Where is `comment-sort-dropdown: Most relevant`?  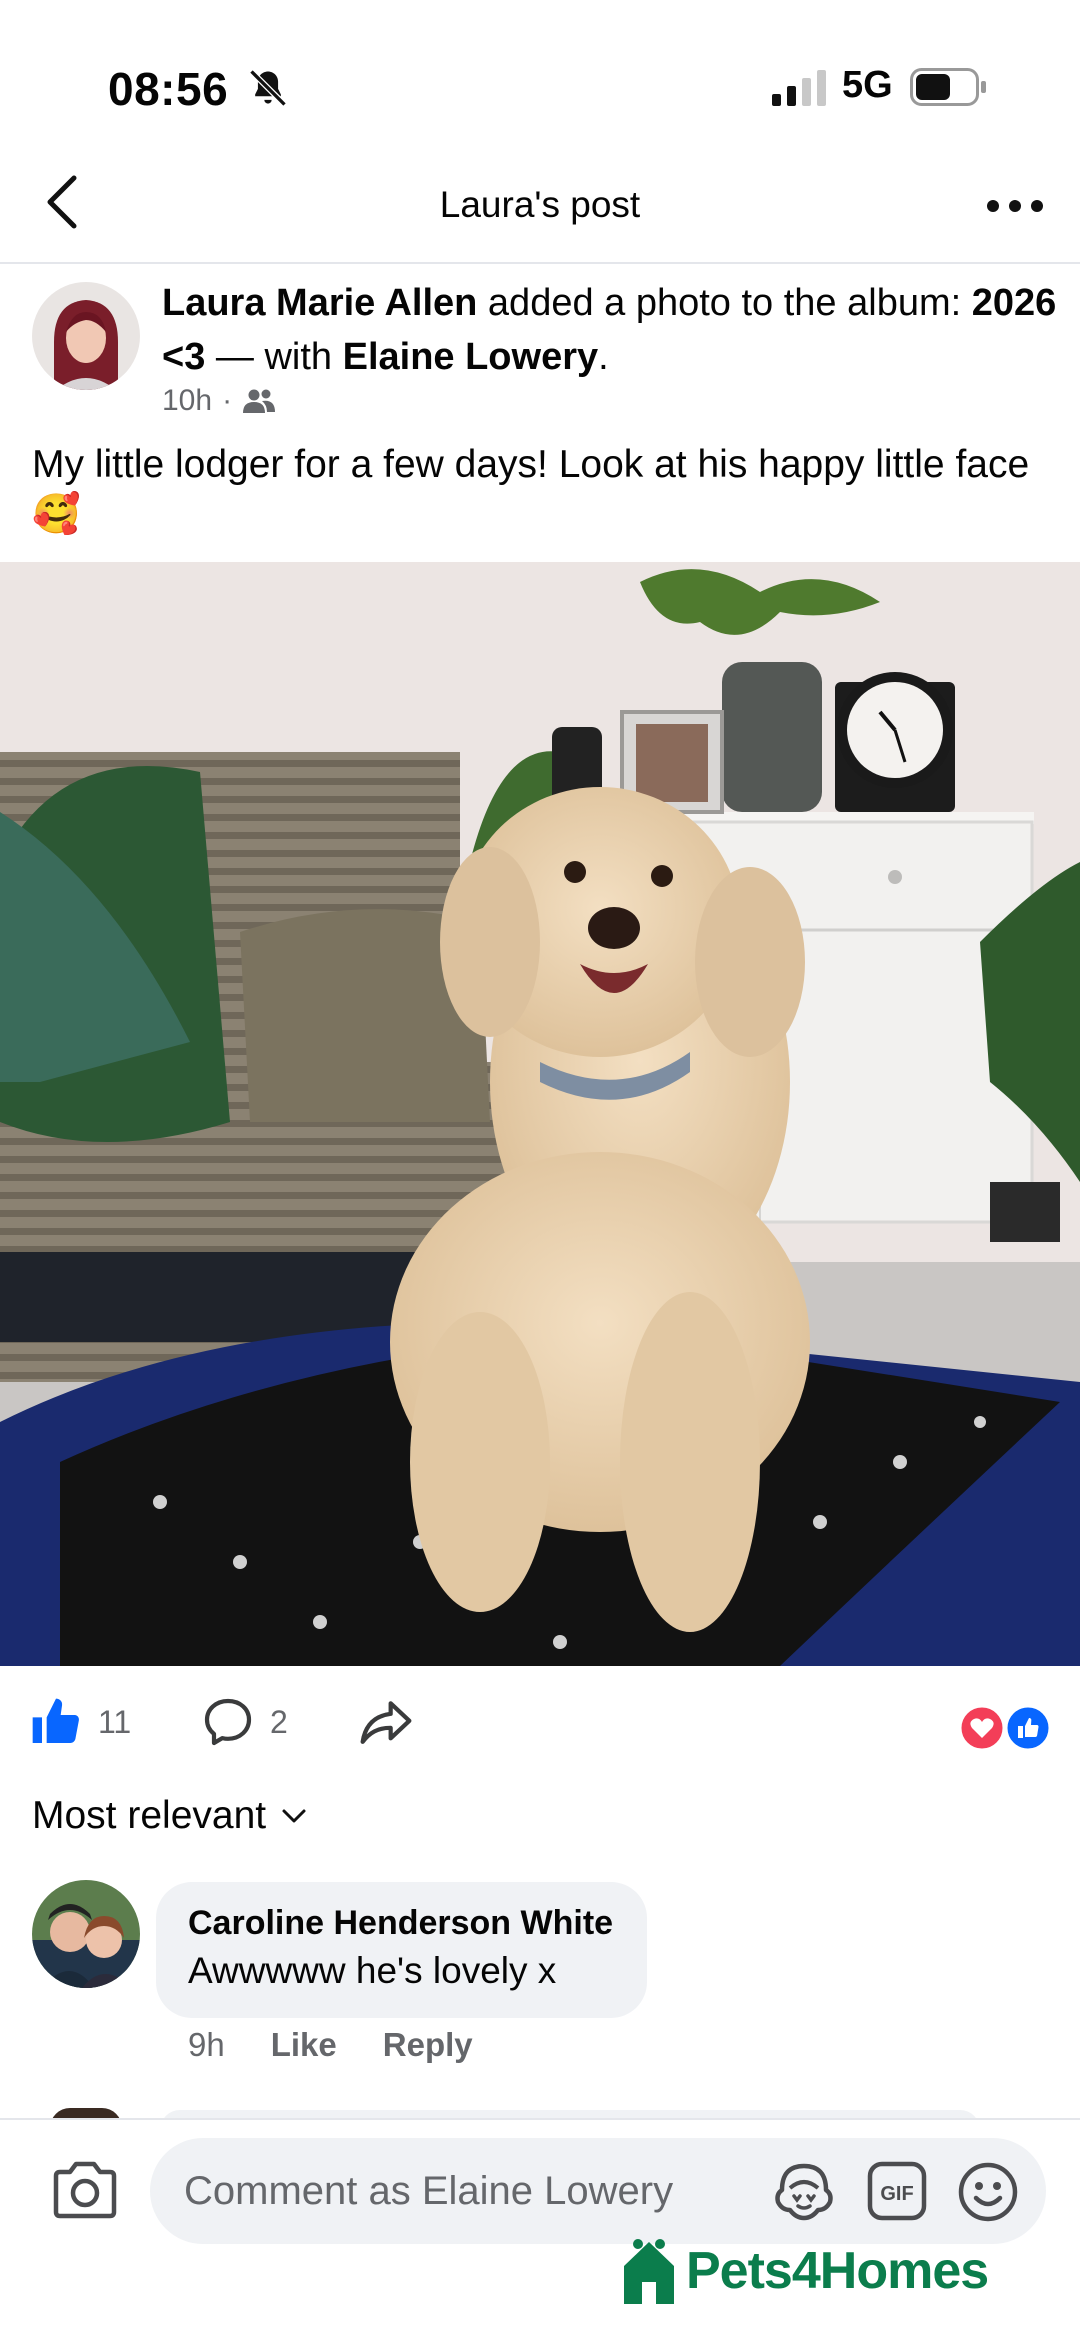 comment-sort-dropdown: Most relevant is located at coordinates (170, 1816).